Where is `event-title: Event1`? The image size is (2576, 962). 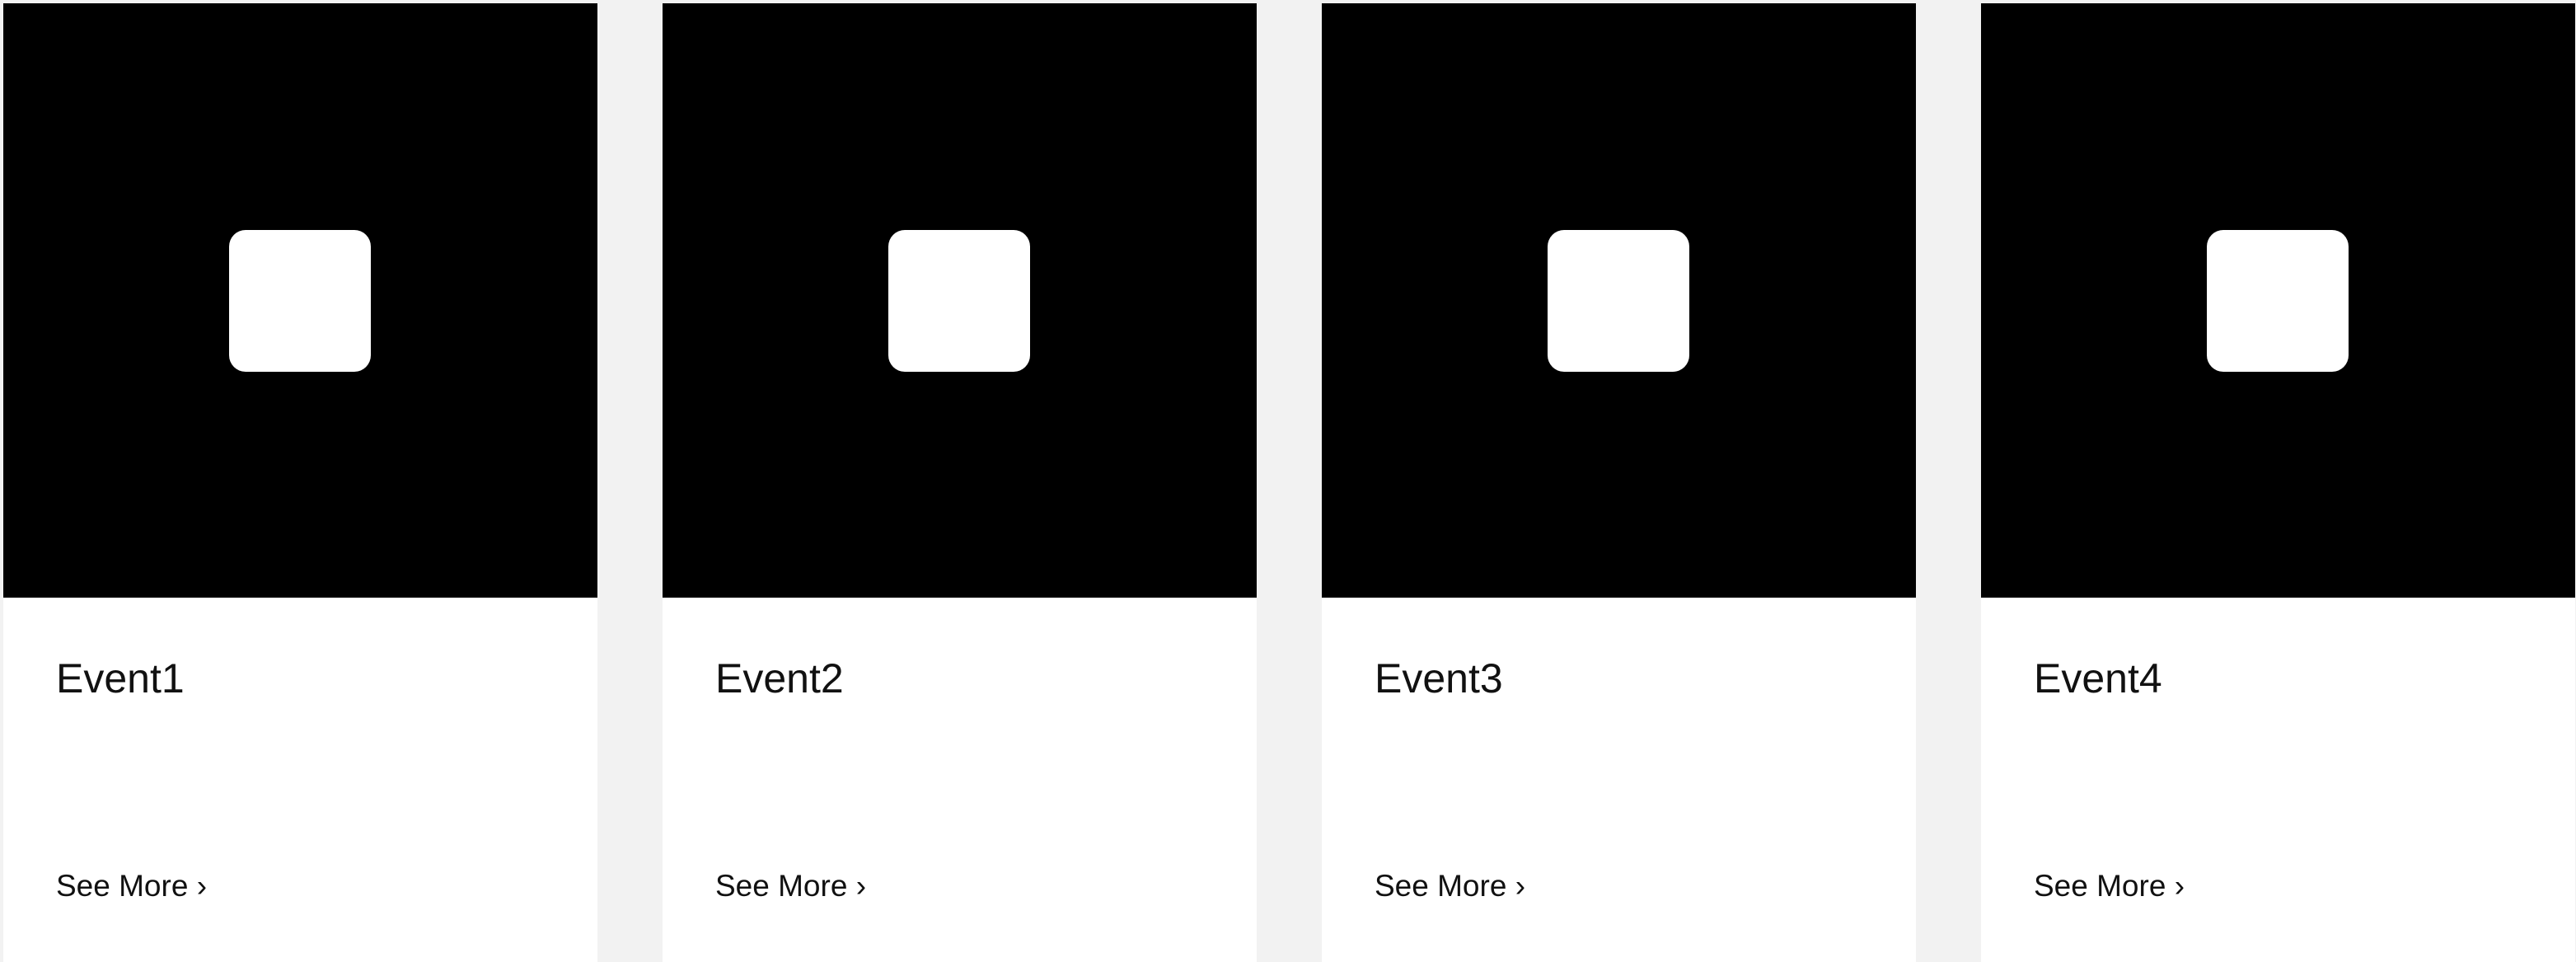
event-title: Event1 is located at coordinates (120, 679).